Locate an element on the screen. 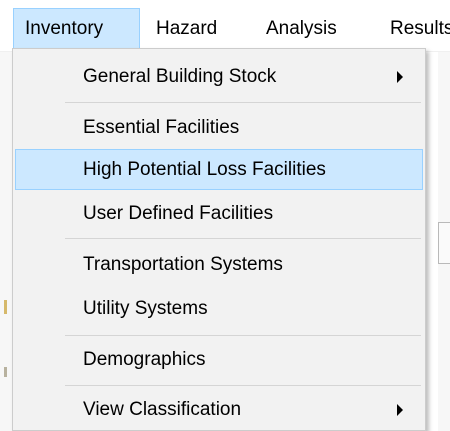 The height and width of the screenshot is (431, 450). menu-inventory: Inventory is located at coordinates (76, 29).